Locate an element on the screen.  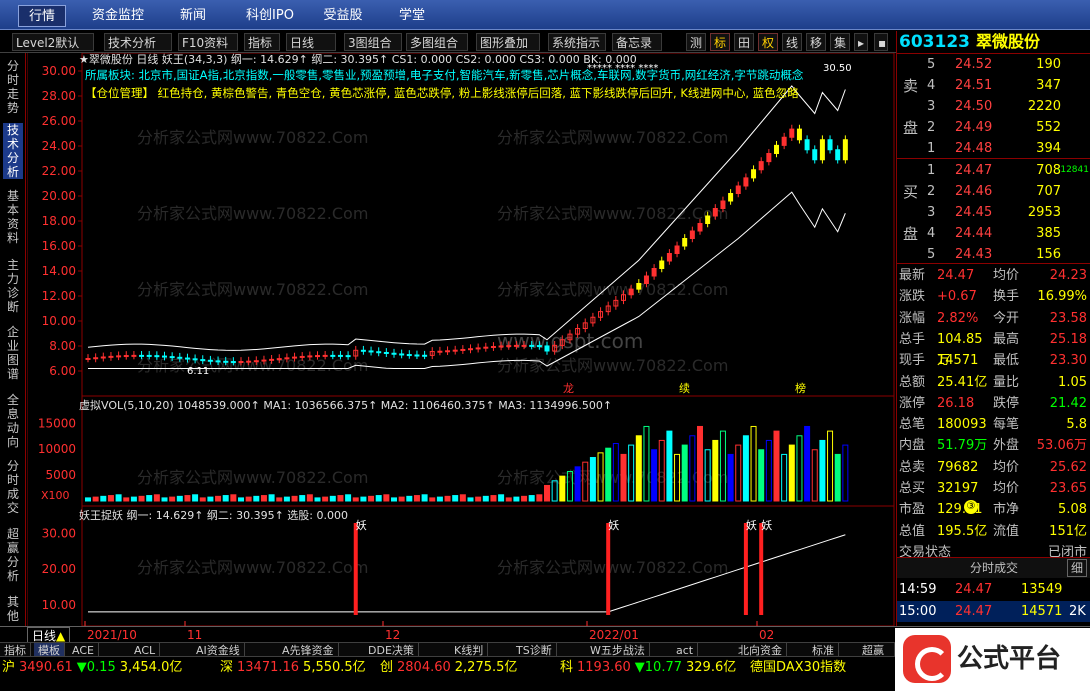
sidebar-item-tech: 技术分析 is located at coordinates (13, 151).